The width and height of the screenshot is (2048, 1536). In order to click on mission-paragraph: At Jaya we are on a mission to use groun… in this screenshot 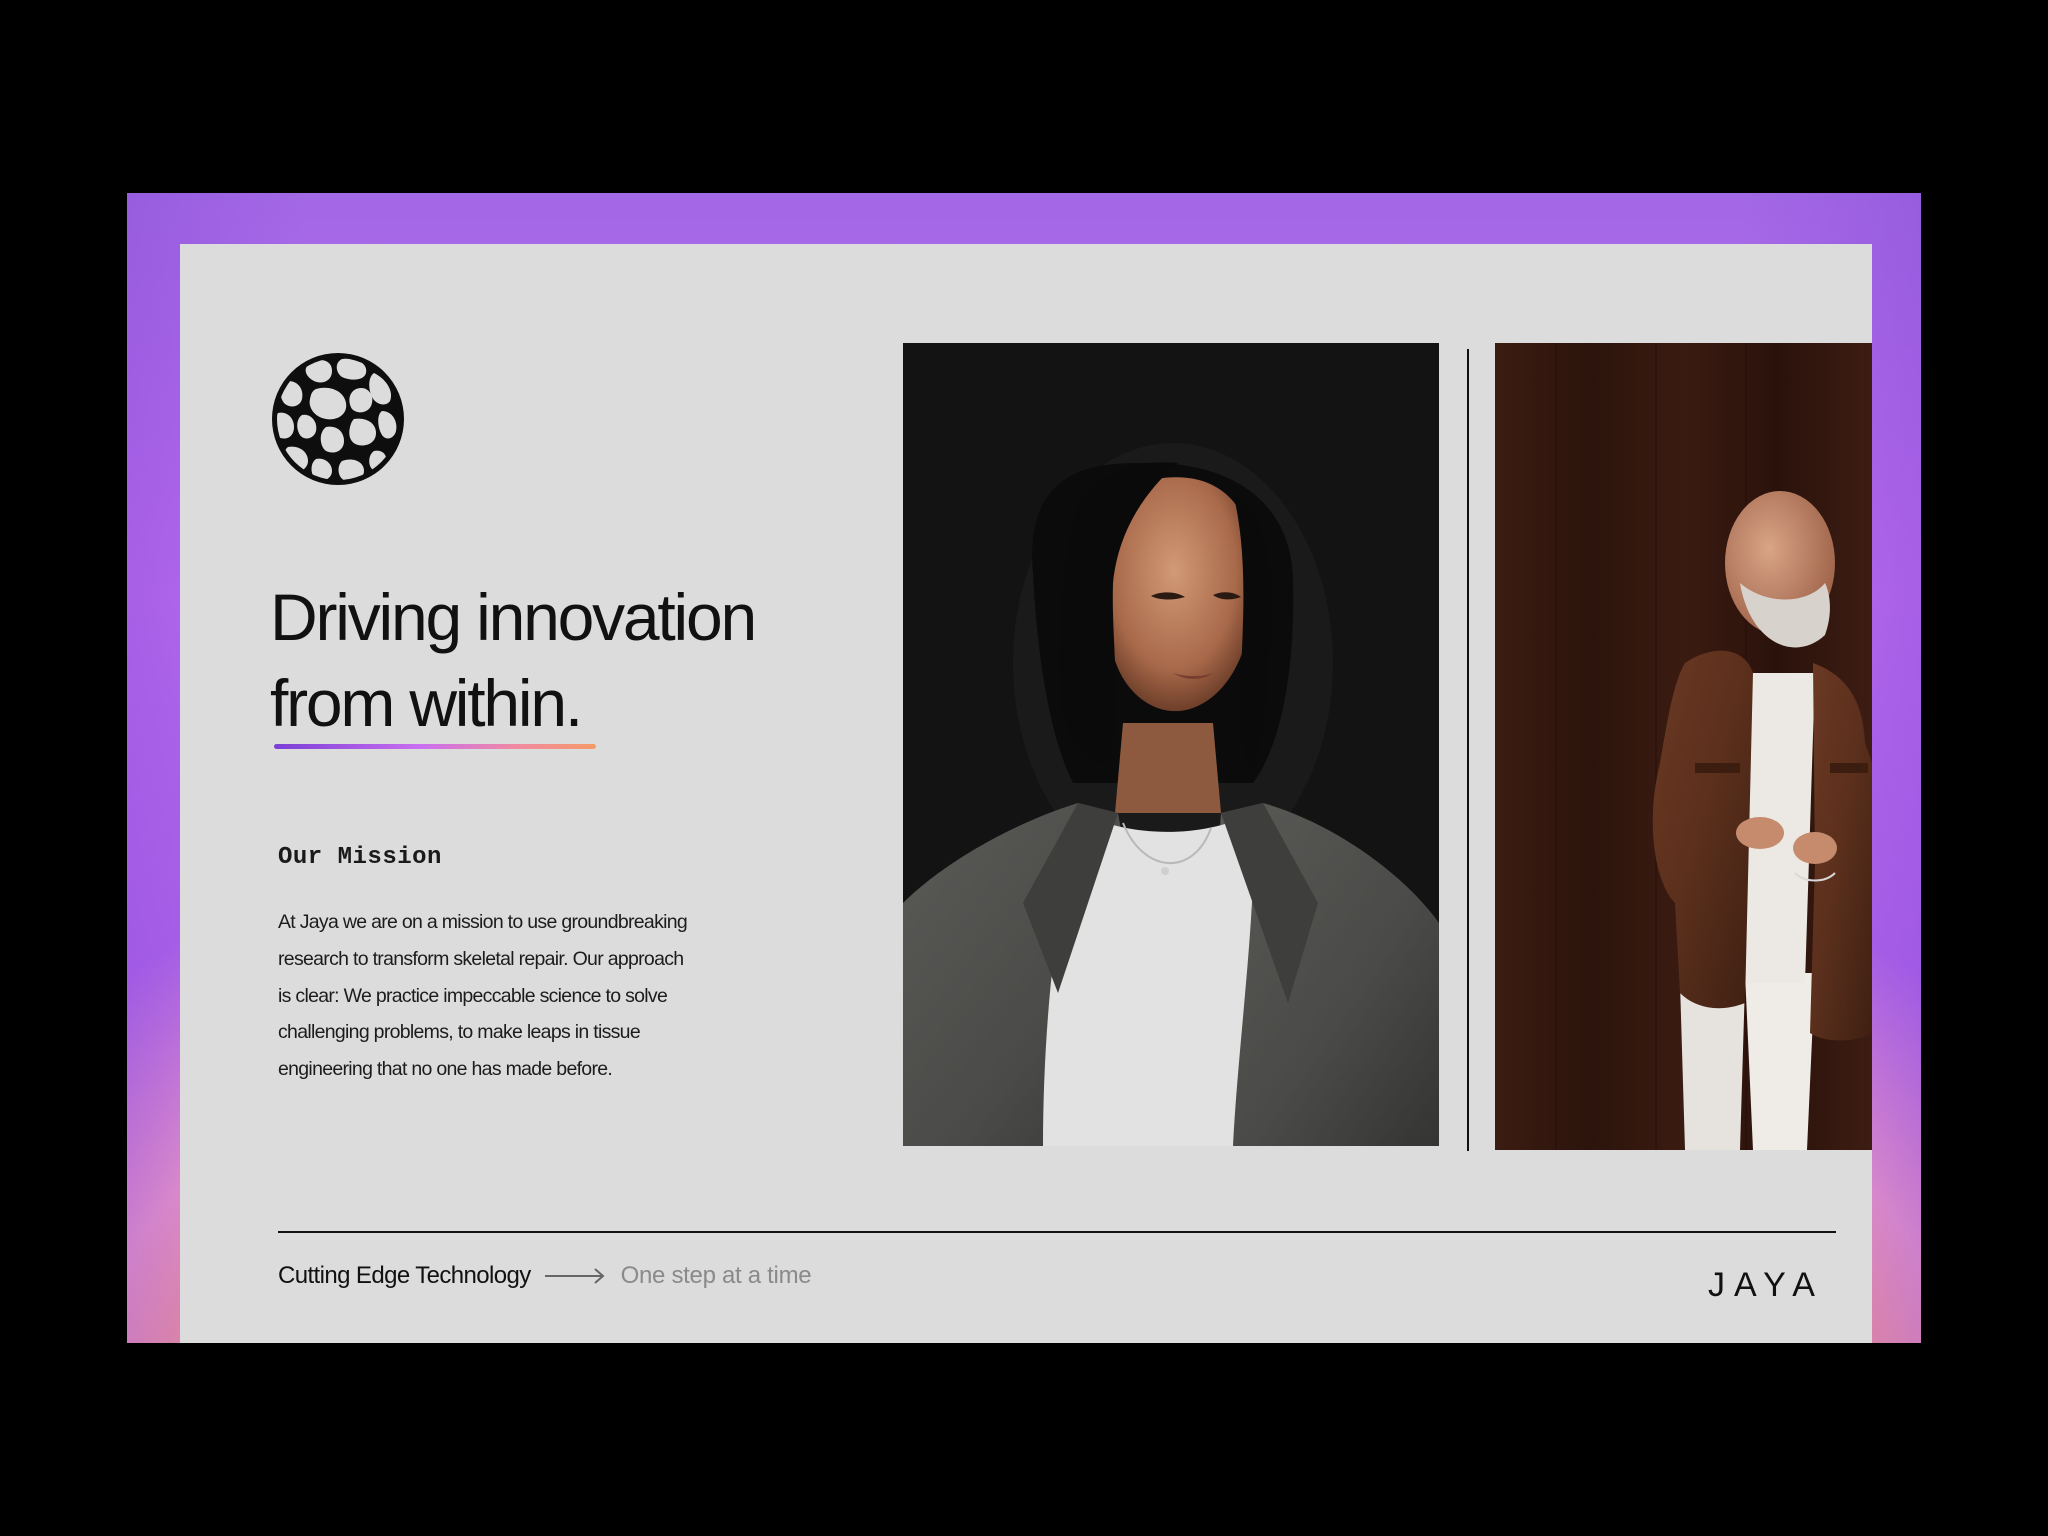, I will do `click(508, 996)`.